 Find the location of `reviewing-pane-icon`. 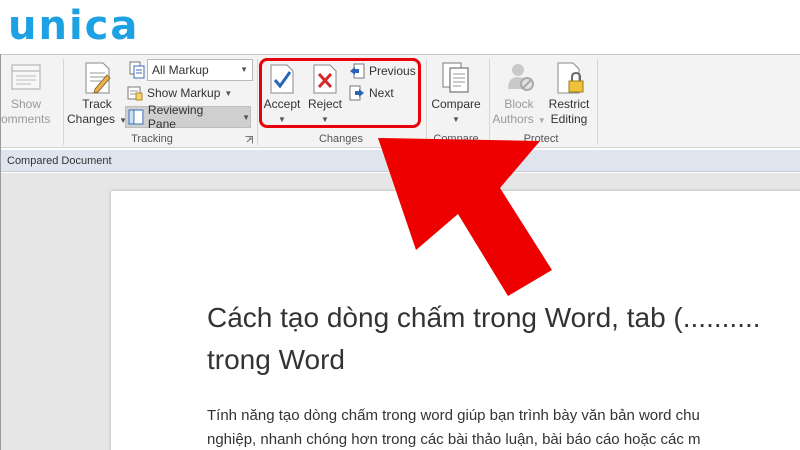

reviewing-pane-icon is located at coordinates (136, 117).